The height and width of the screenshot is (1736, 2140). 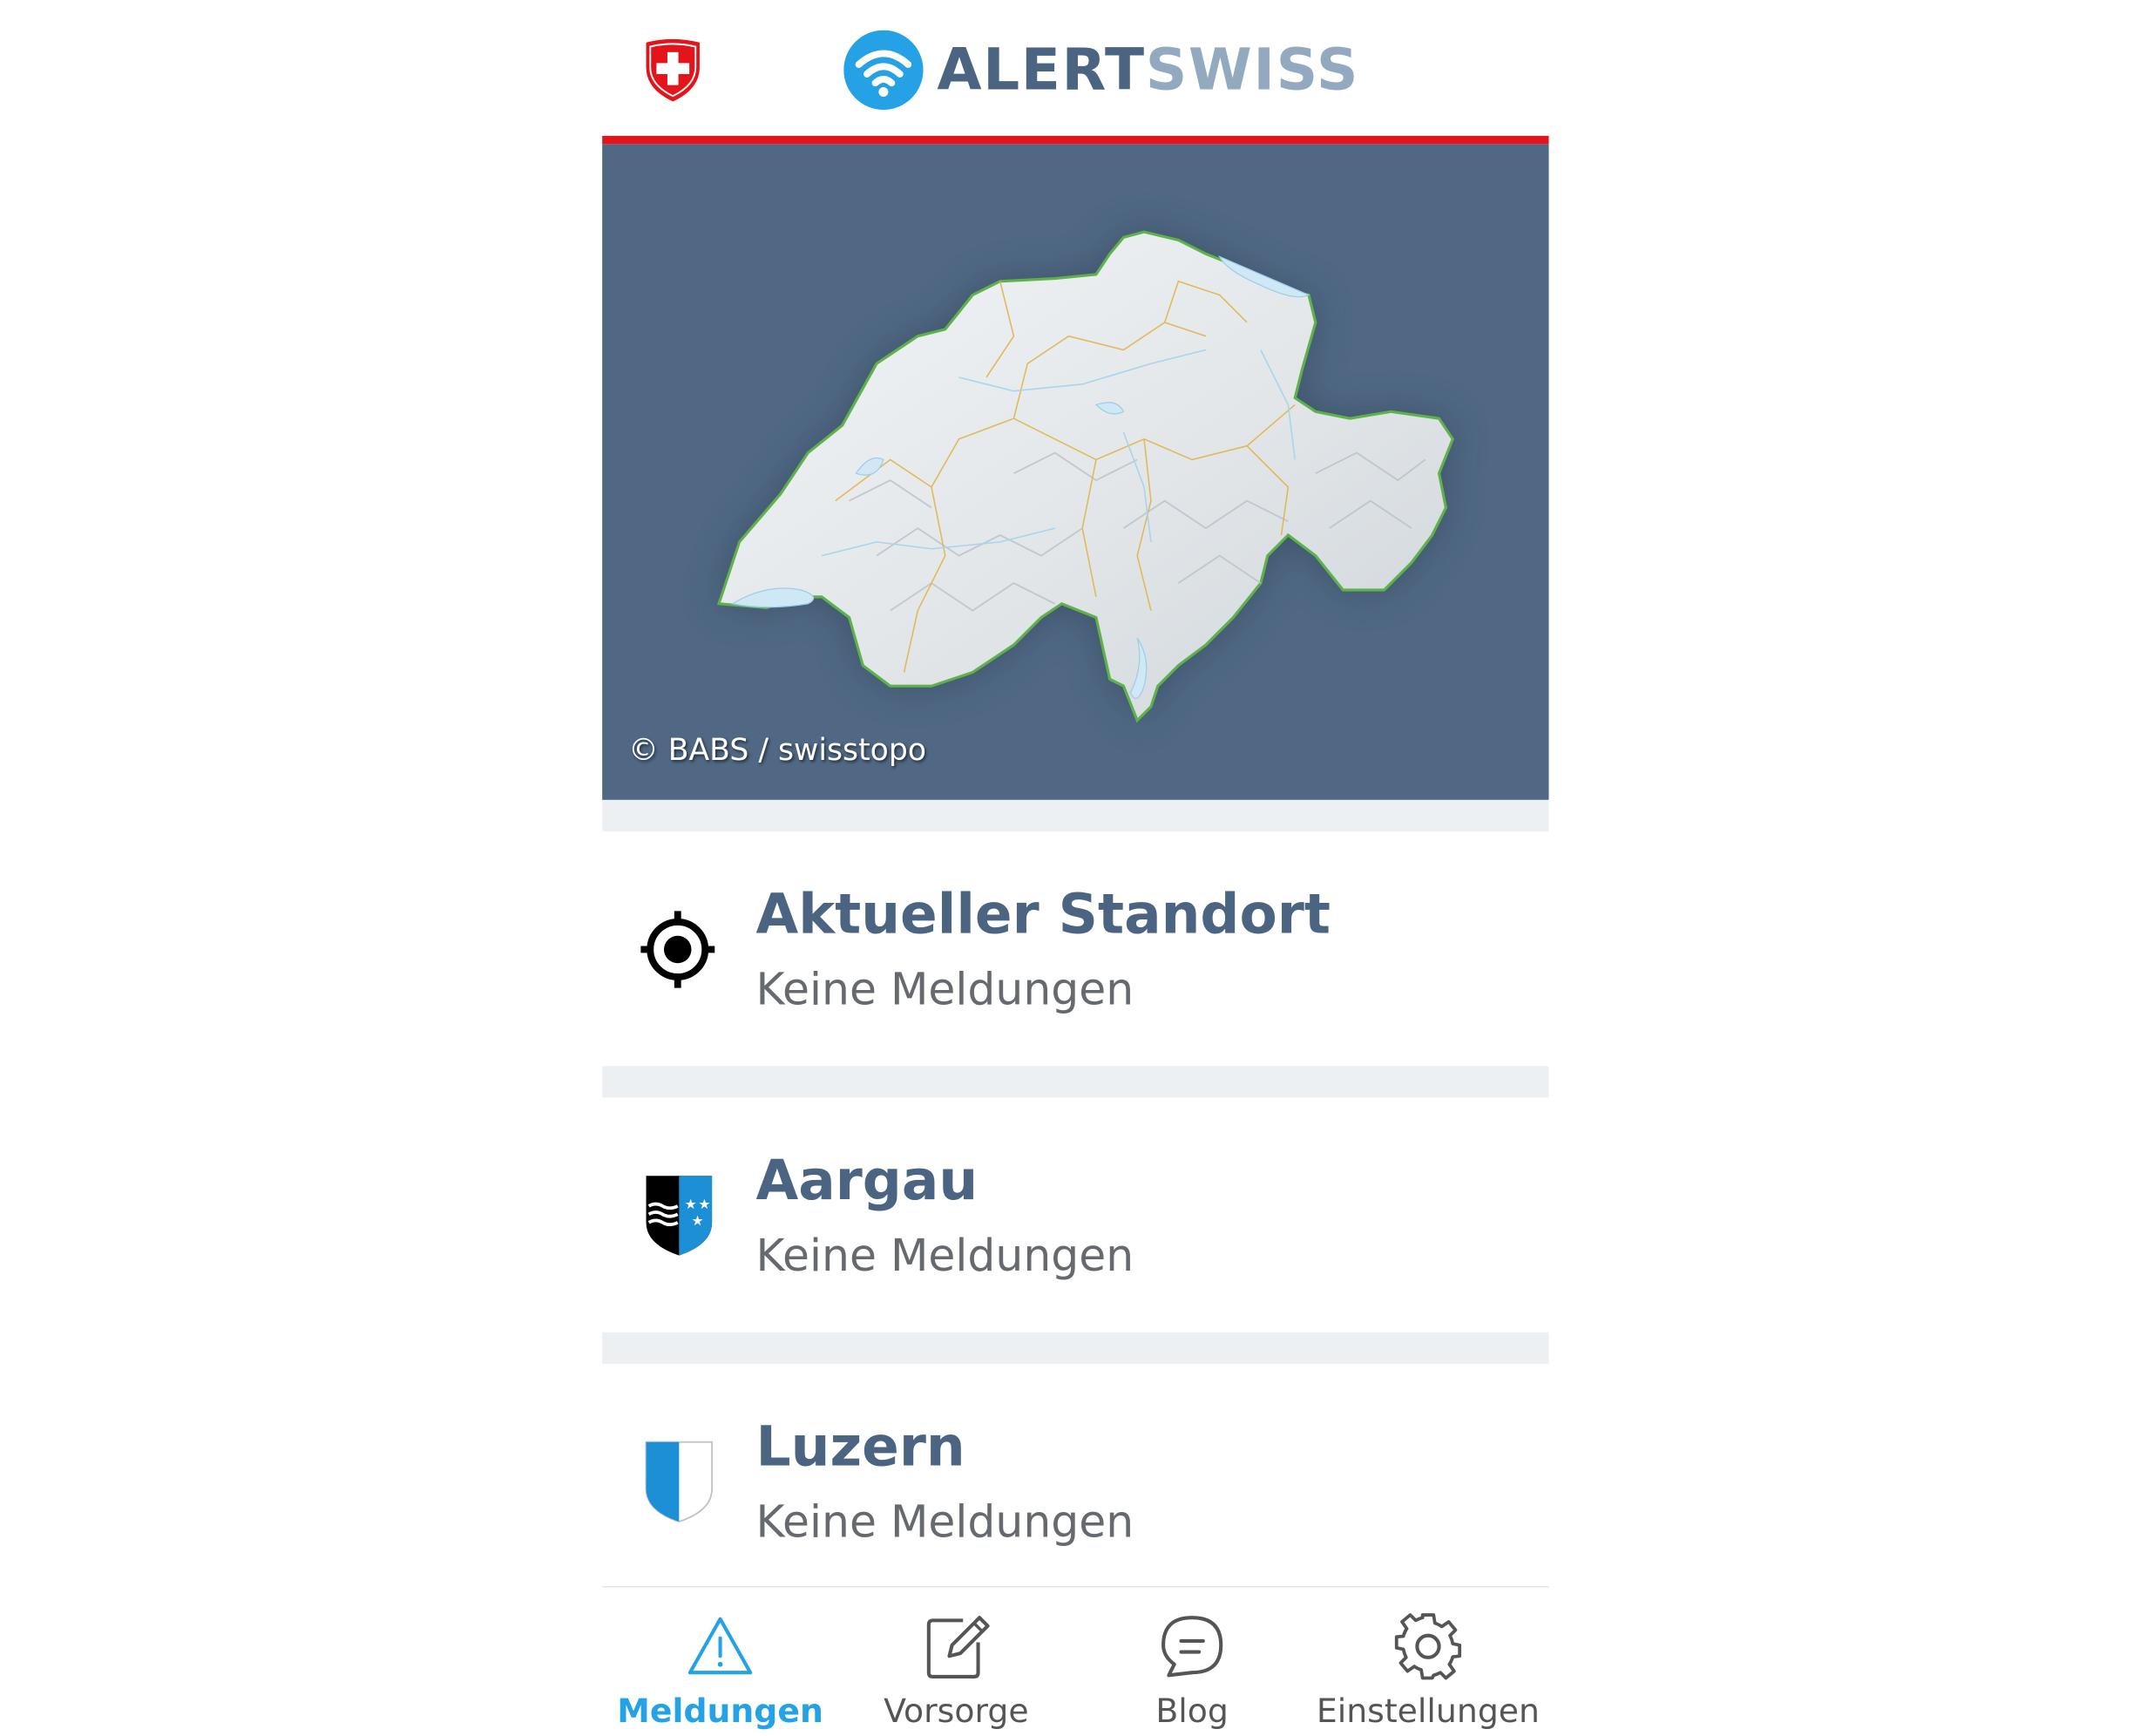 What do you see at coordinates (680, 1216) in the screenshot?
I see `aargau-coat-of-arms-icon: ★ ★ ★` at bounding box center [680, 1216].